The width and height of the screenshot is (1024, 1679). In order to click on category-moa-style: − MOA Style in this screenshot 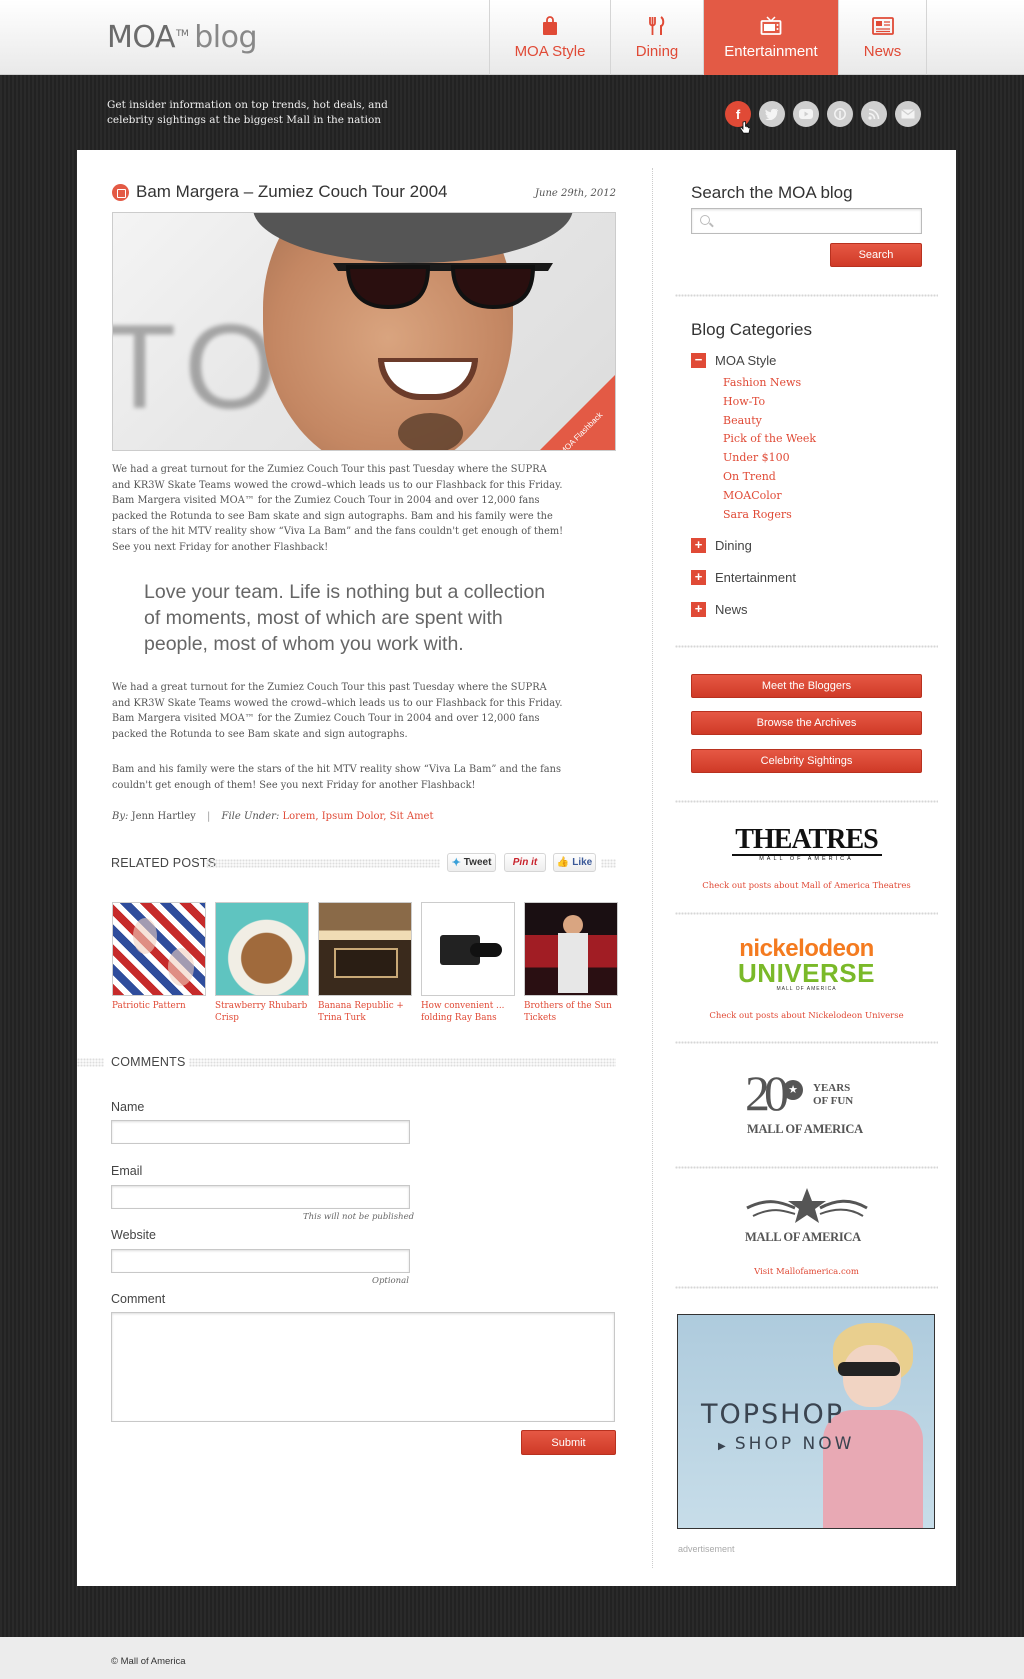, I will do `click(733, 360)`.